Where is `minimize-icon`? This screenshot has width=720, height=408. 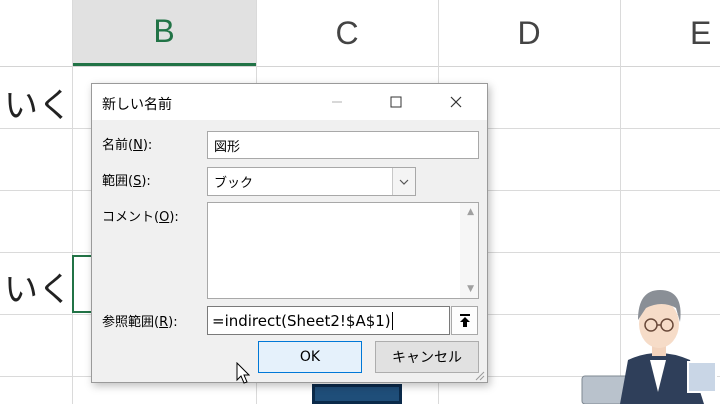 minimize-icon is located at coordinates (337, 102).